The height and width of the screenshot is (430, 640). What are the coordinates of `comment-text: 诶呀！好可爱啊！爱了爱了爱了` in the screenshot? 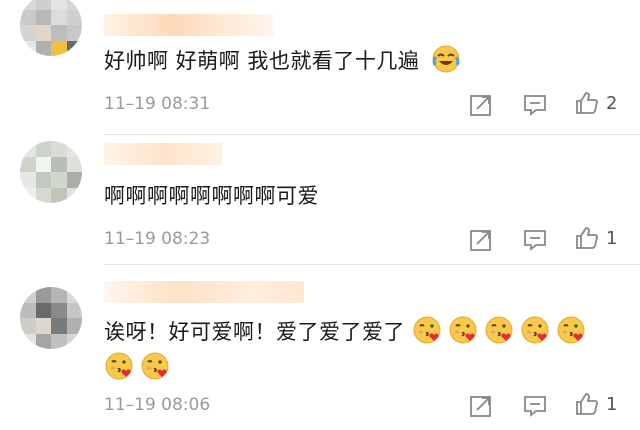 It's located at (348, 332).